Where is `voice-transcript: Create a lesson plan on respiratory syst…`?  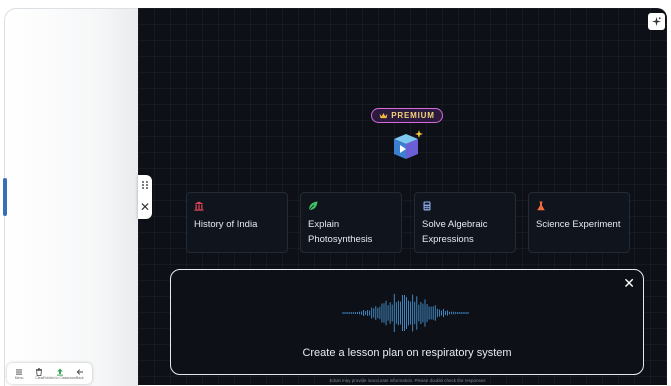
voice-transcript: Create a lesson plan on respiratory syst… is located at coordinates (407, 353).